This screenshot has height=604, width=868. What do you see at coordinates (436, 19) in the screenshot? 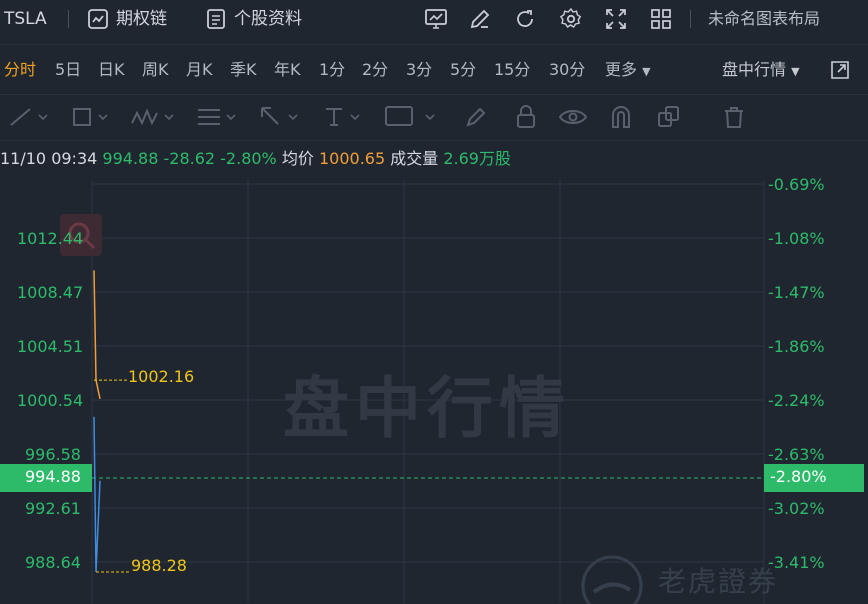
I see `chart-monitor-icon` at bounding box center [436, 19].